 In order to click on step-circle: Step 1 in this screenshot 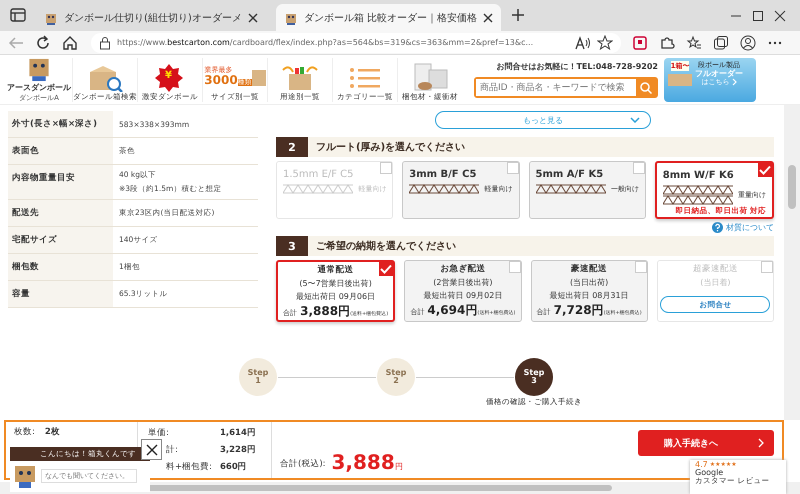, I will do `click(258, 377)`.